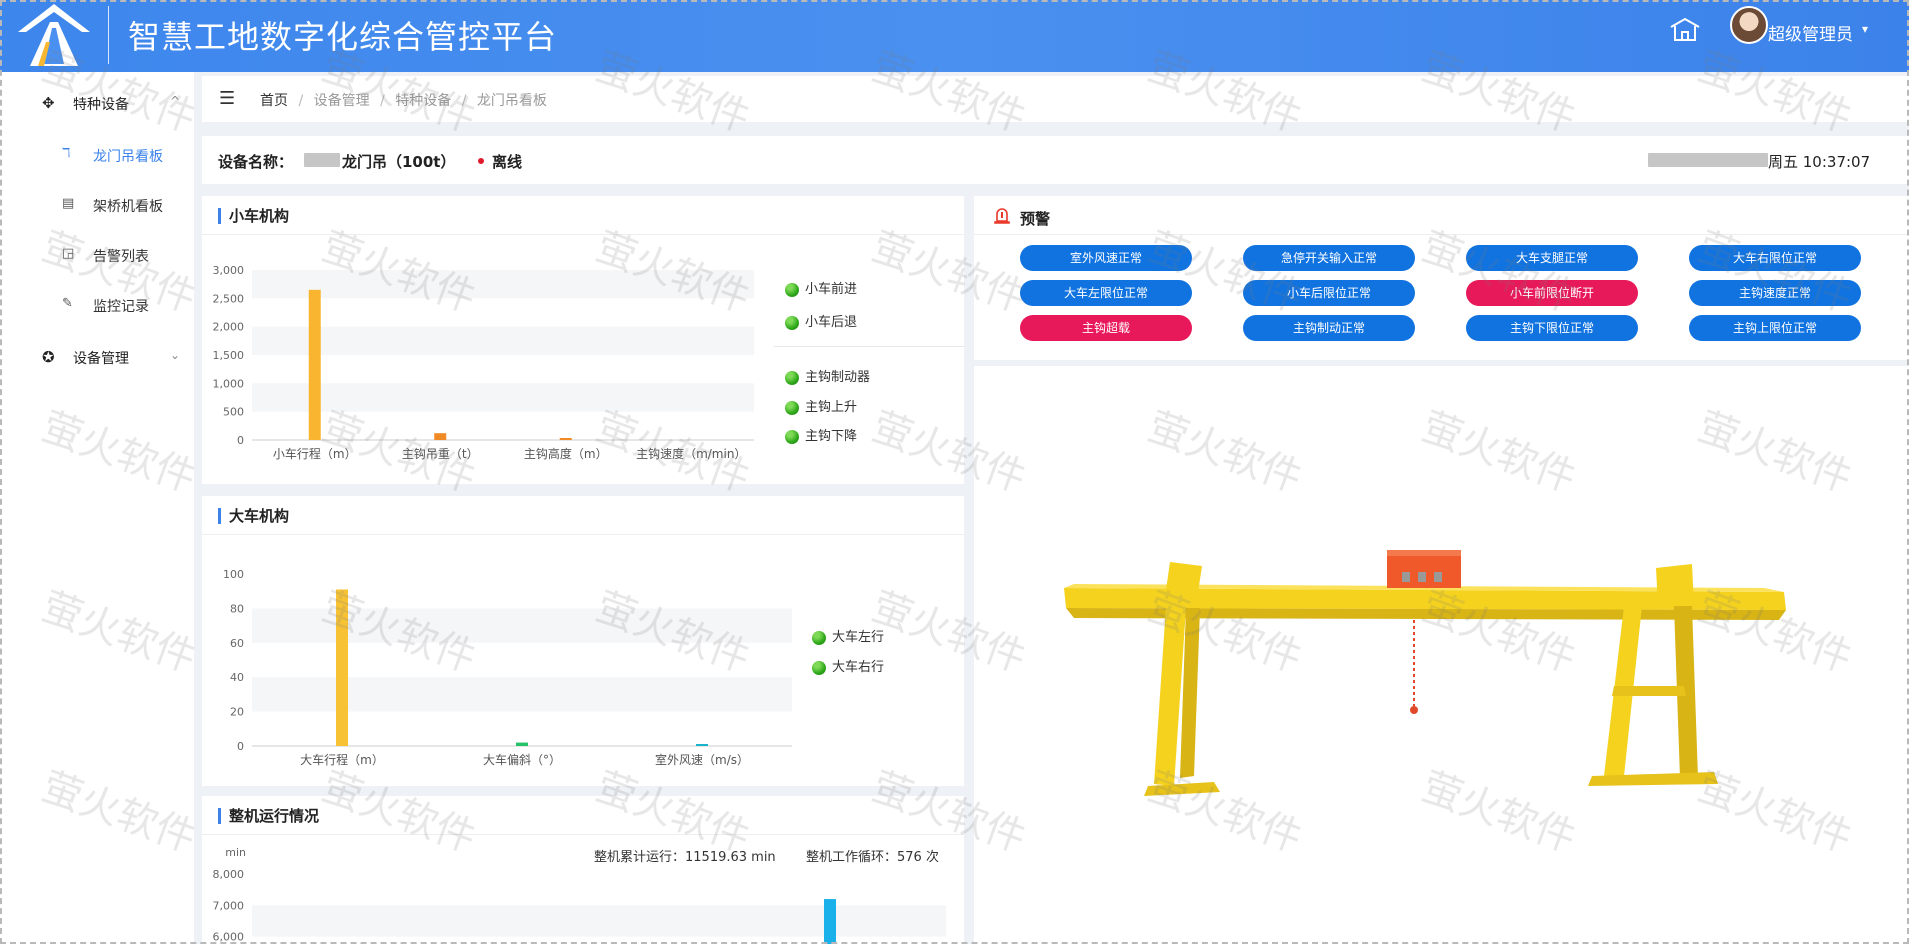 The height and width of the screenshot is (944, 1909). I want to click on sidebar-group-special-equipment: ✥ 特种设备 ^, so click(97, 102).